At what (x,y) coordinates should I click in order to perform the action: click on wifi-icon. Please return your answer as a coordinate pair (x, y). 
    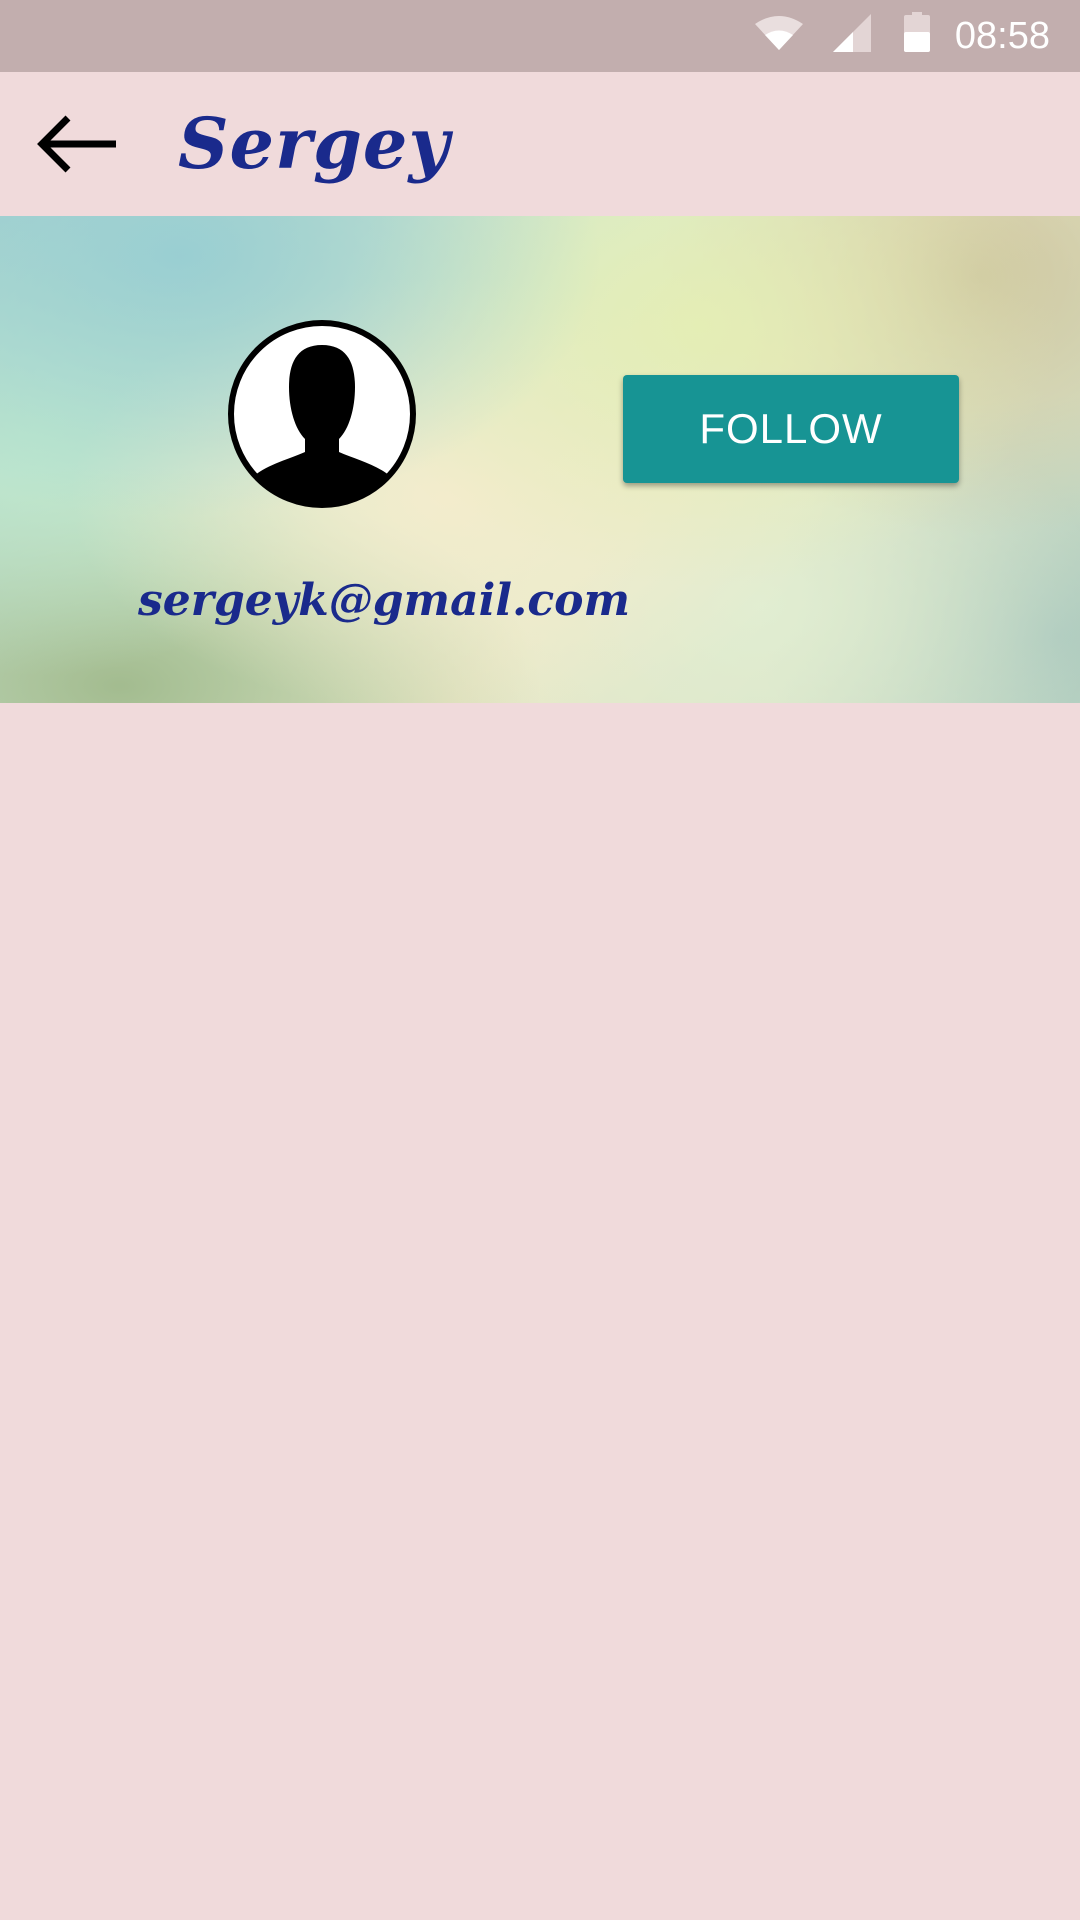
    Looking at the image, I should click on (779, 33).